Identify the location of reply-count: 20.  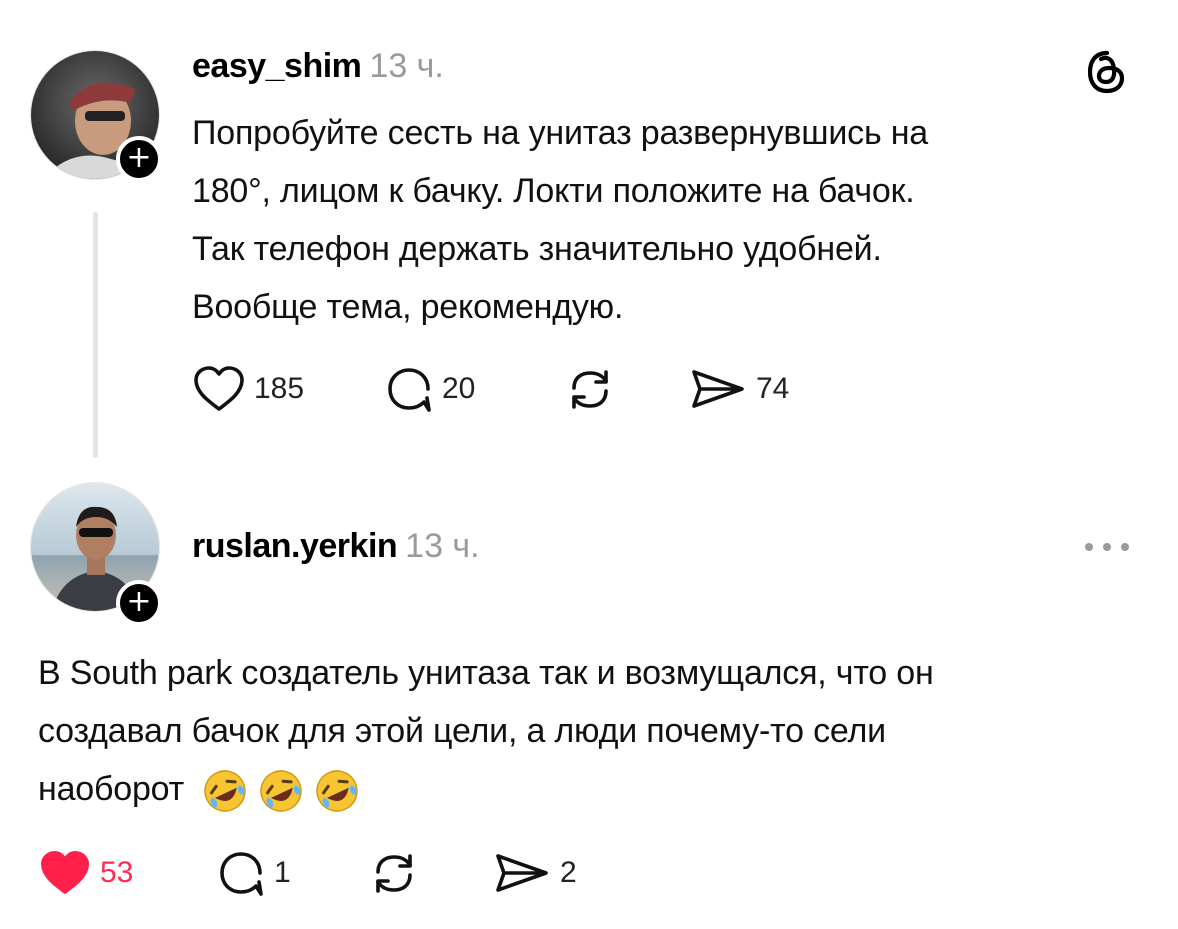
(459, 388).